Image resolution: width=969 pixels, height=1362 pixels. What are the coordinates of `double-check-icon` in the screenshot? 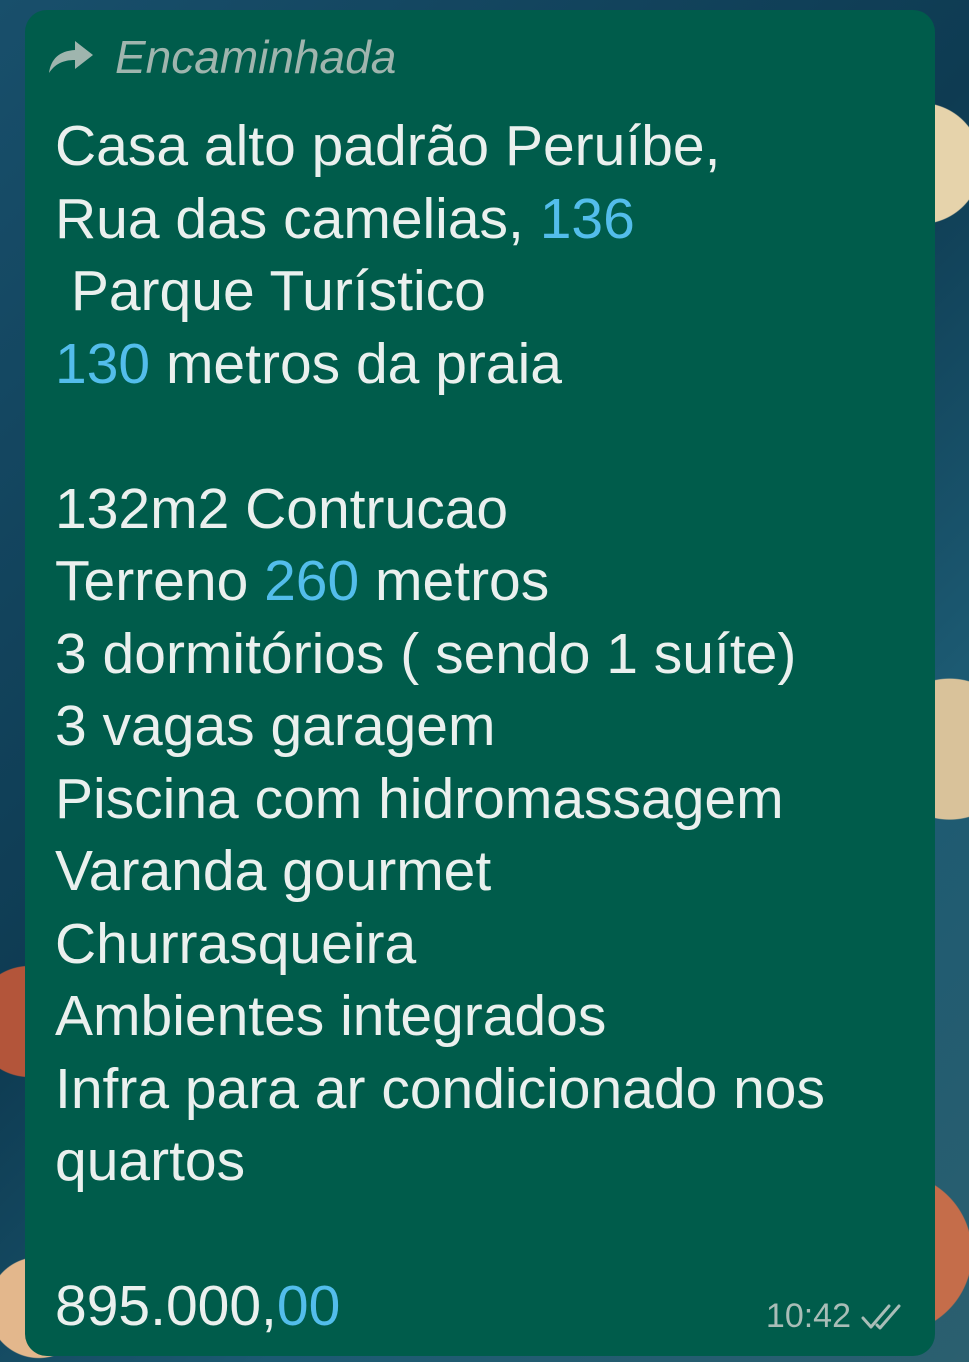 It's located at (881, 1316).